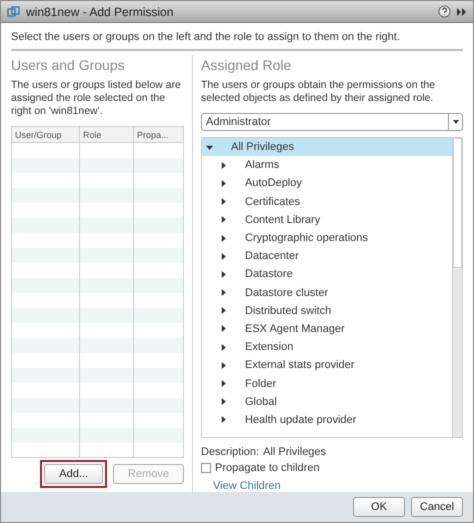 The image size is (474, 523). Describe the element at coordinates (327, 256) in the screenshot. I see `tree-item: Datacenter` at that location.